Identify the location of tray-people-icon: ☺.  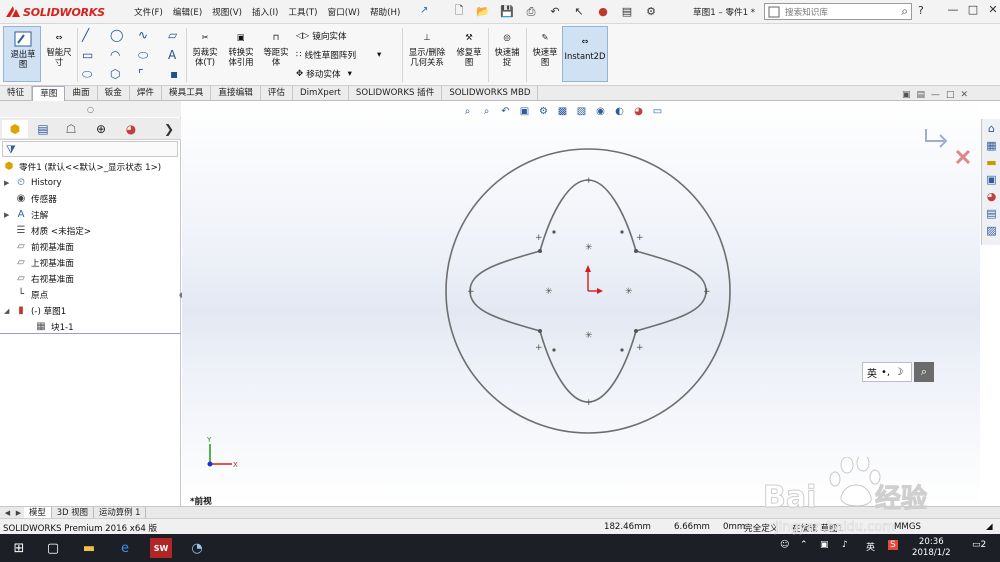
(784, 545).